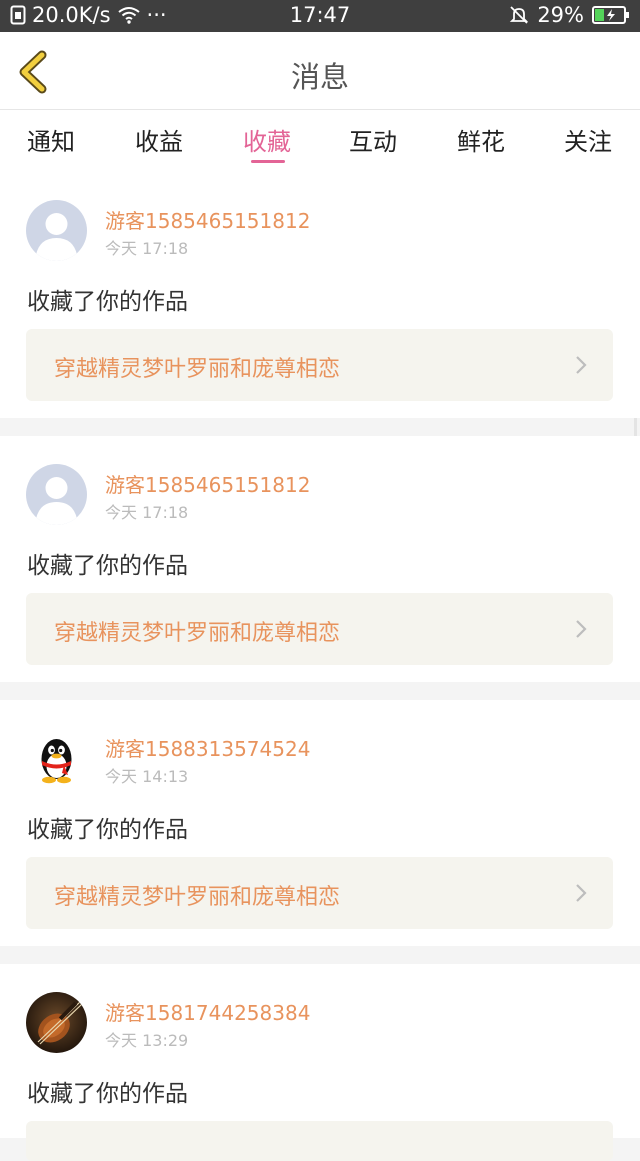  Describe the element at coordinates (147, 1040) in the screenshot. I see `timestamp: 今天 13:29` at that location.